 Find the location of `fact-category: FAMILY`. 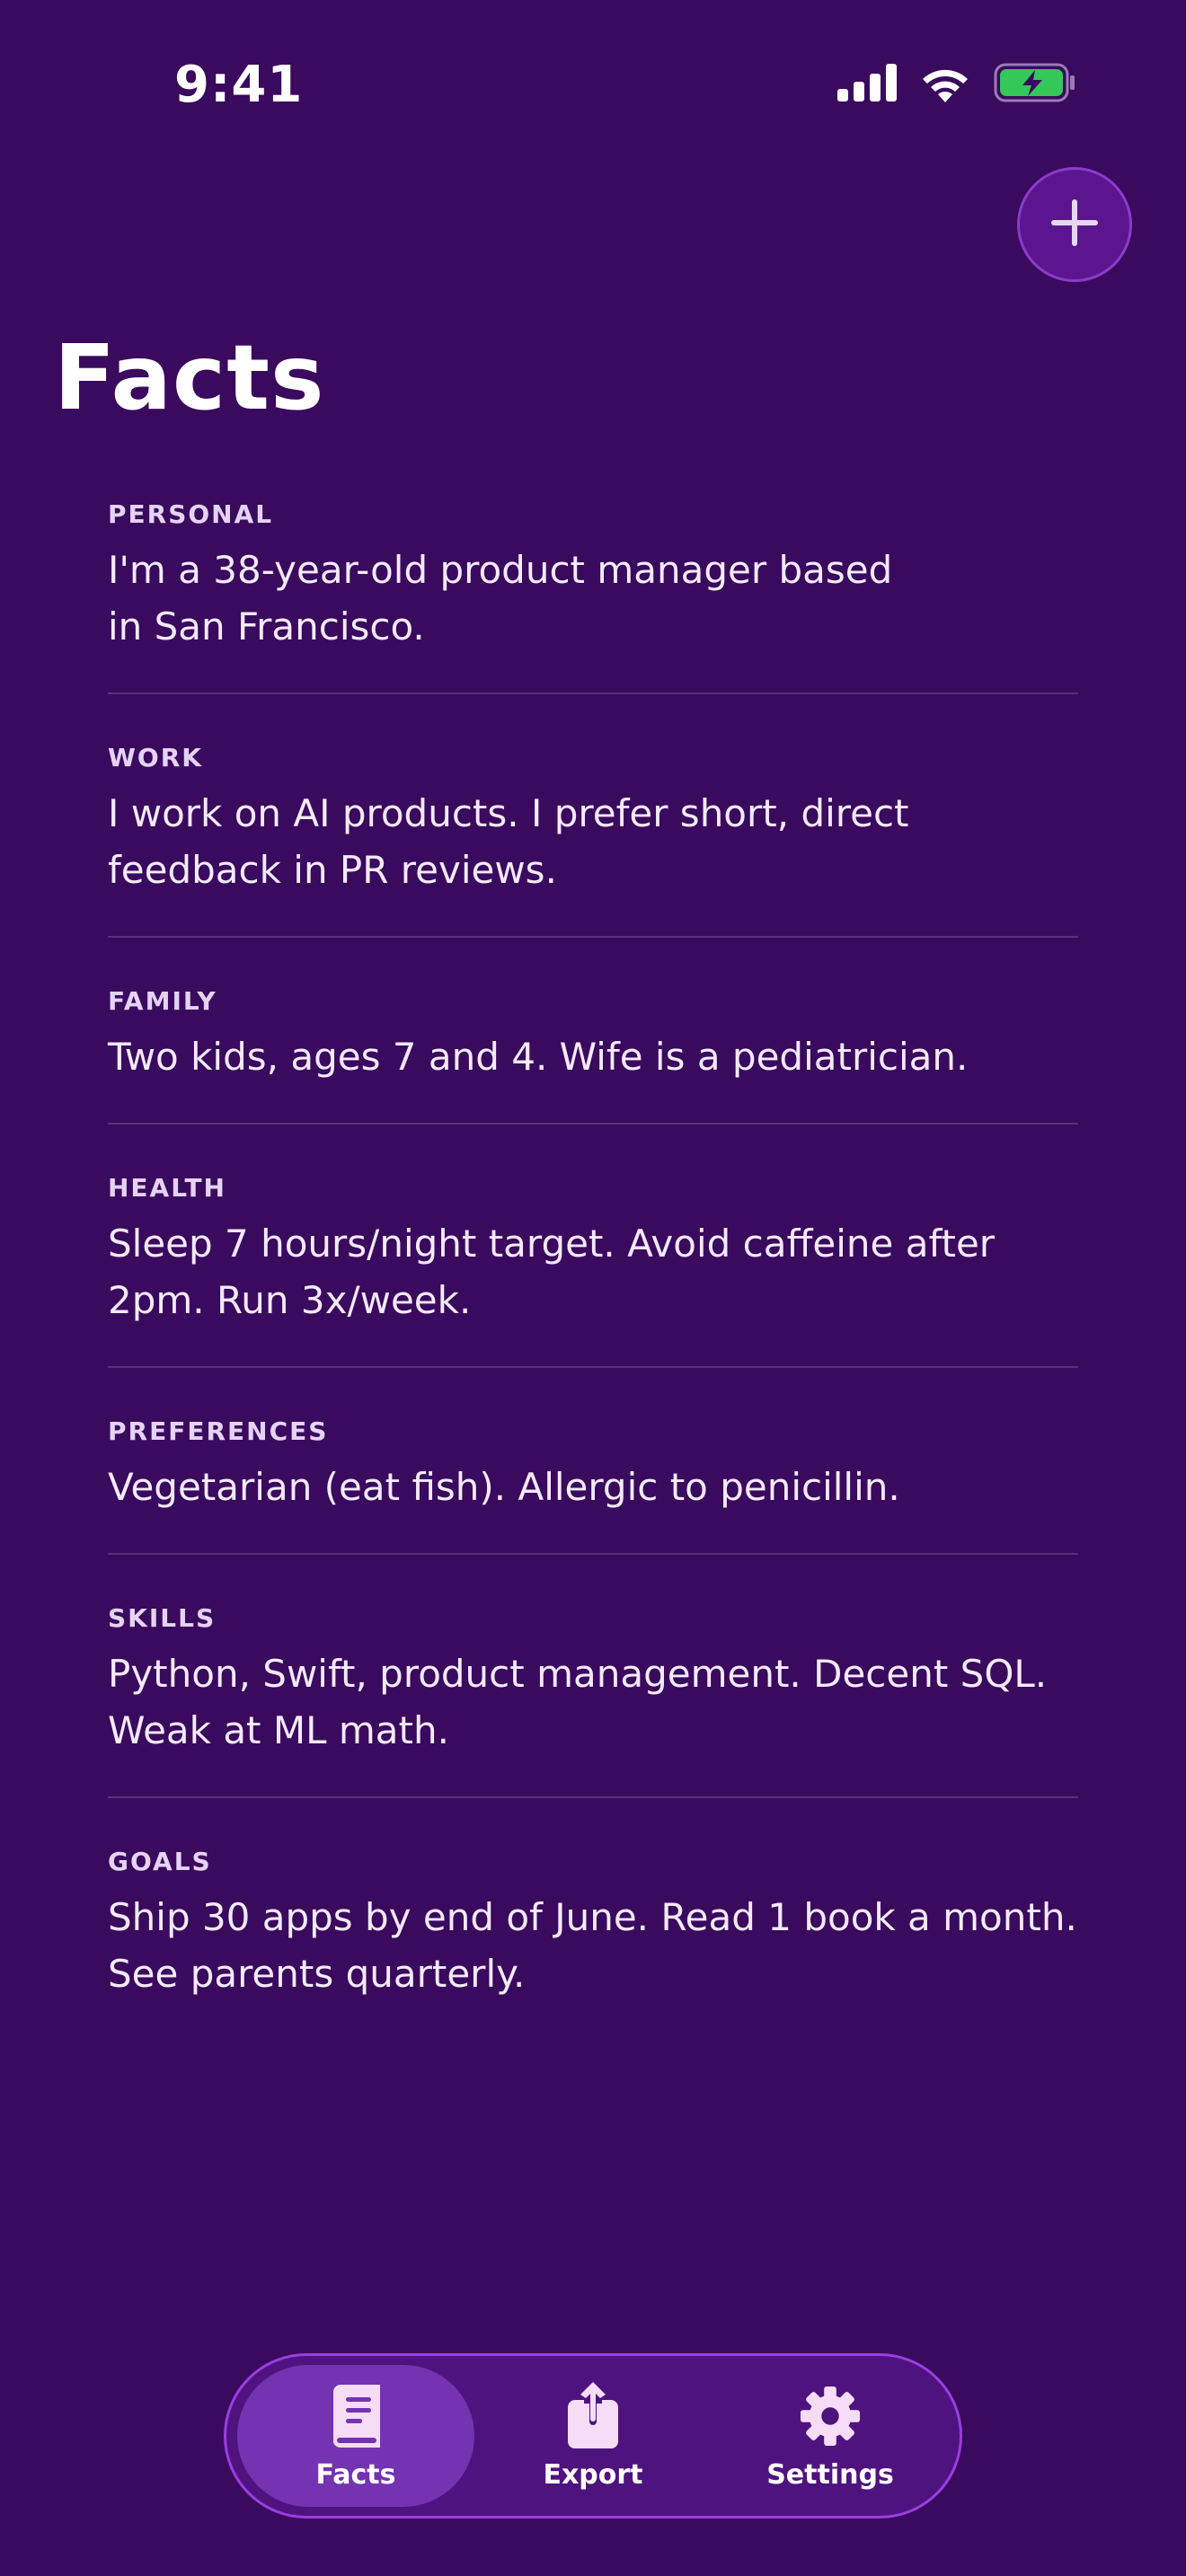

fact-category: FAMILY is located at coordinates (162, 1001).